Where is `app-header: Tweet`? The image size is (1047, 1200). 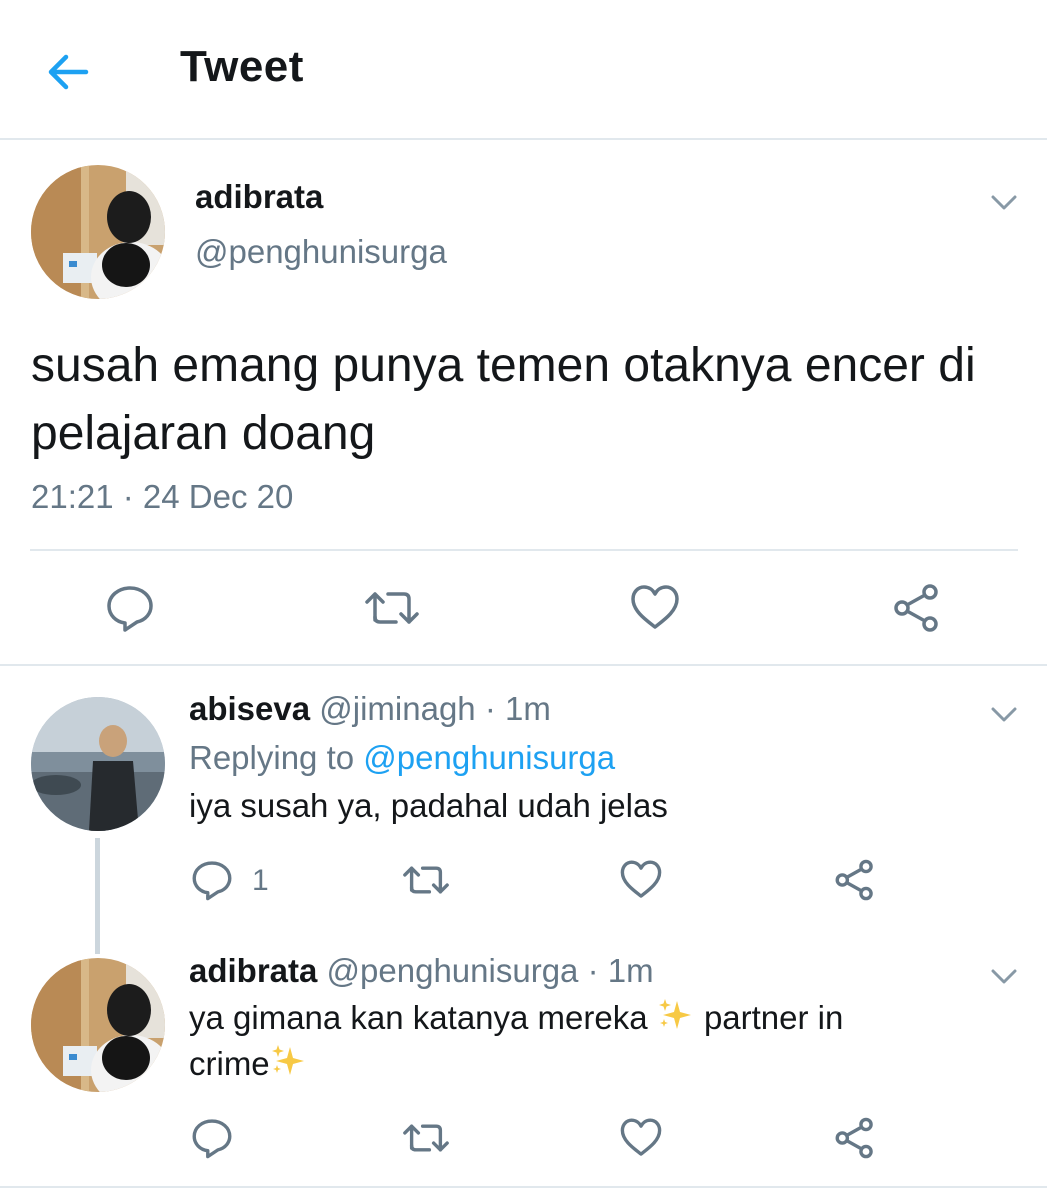
app-header: Tweet is located at coordinates (523, 70).